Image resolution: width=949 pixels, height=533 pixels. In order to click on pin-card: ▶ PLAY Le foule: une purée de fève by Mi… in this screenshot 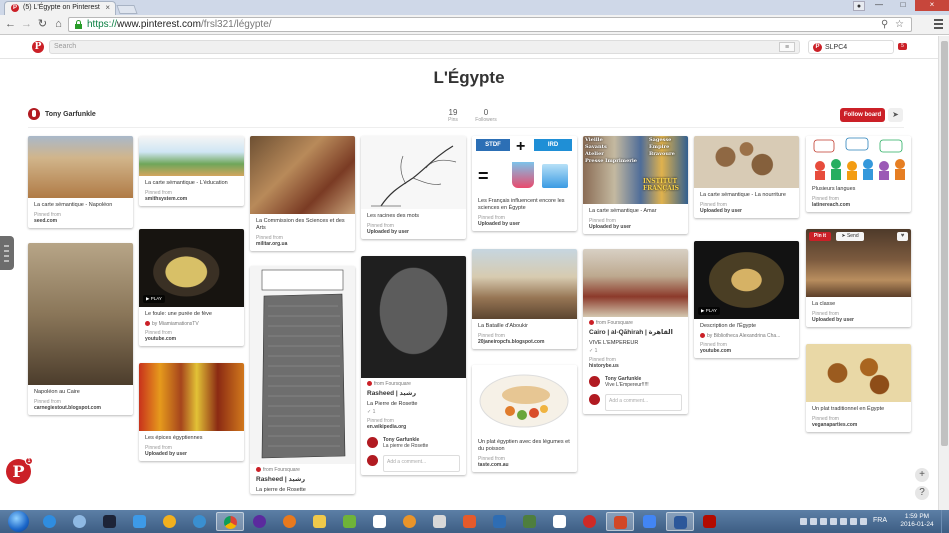, I will do `click(191, 287)`.